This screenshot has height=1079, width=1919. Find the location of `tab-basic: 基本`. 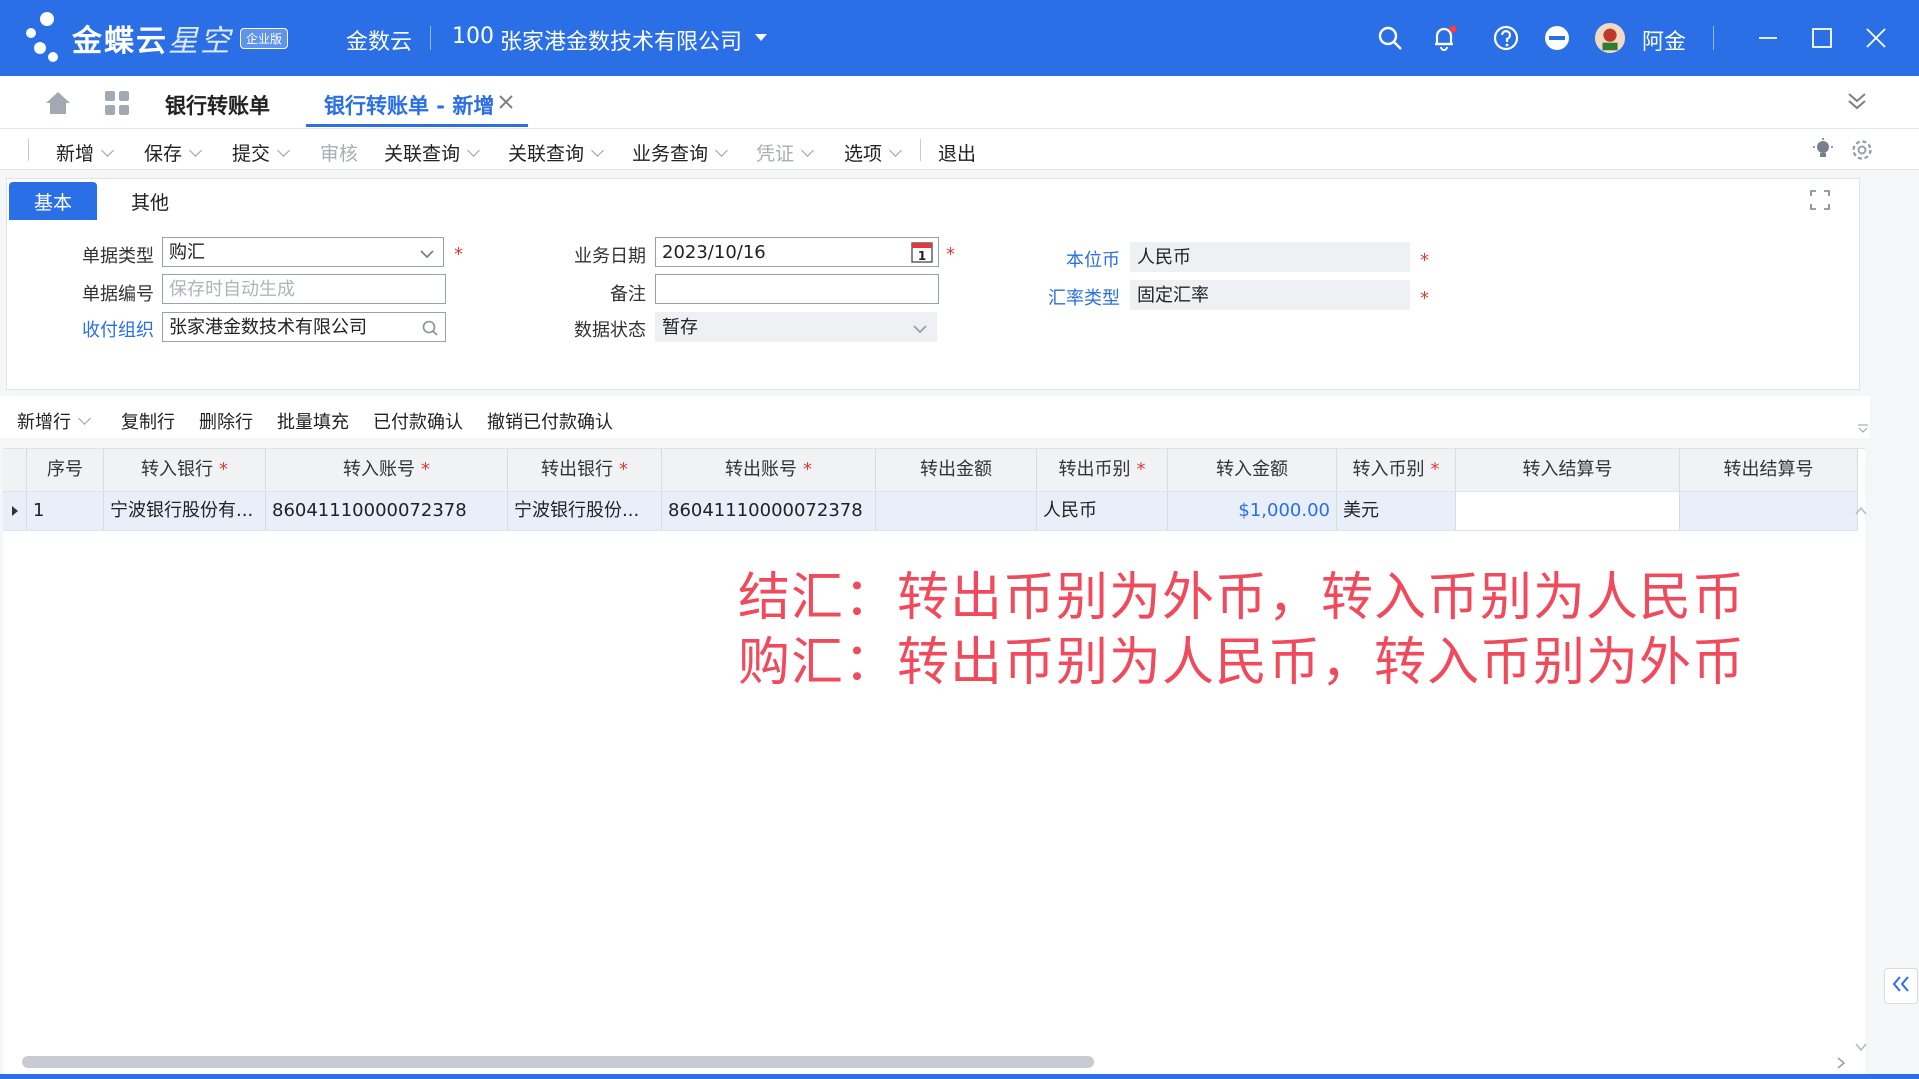

tab-basic: 基本 is located at coordinates (53, 201).